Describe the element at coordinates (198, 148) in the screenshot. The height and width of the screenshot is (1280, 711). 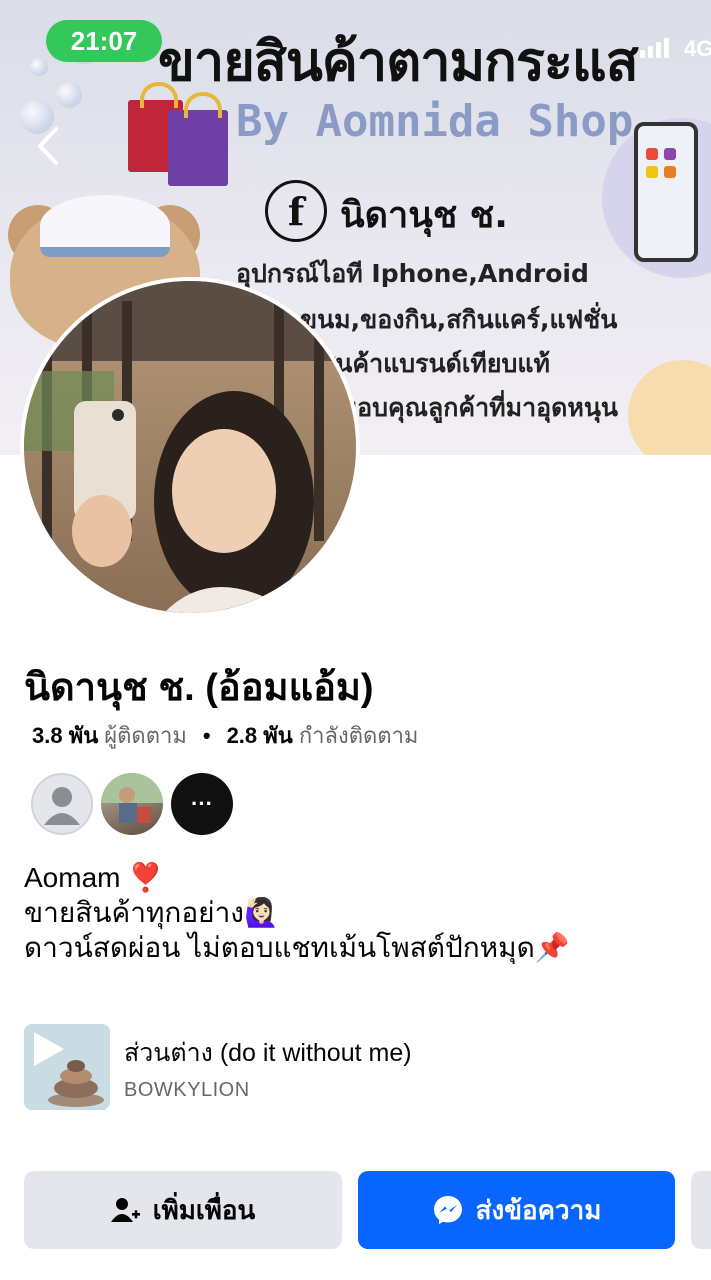
I see `shopping-bag-illustration` at that location.